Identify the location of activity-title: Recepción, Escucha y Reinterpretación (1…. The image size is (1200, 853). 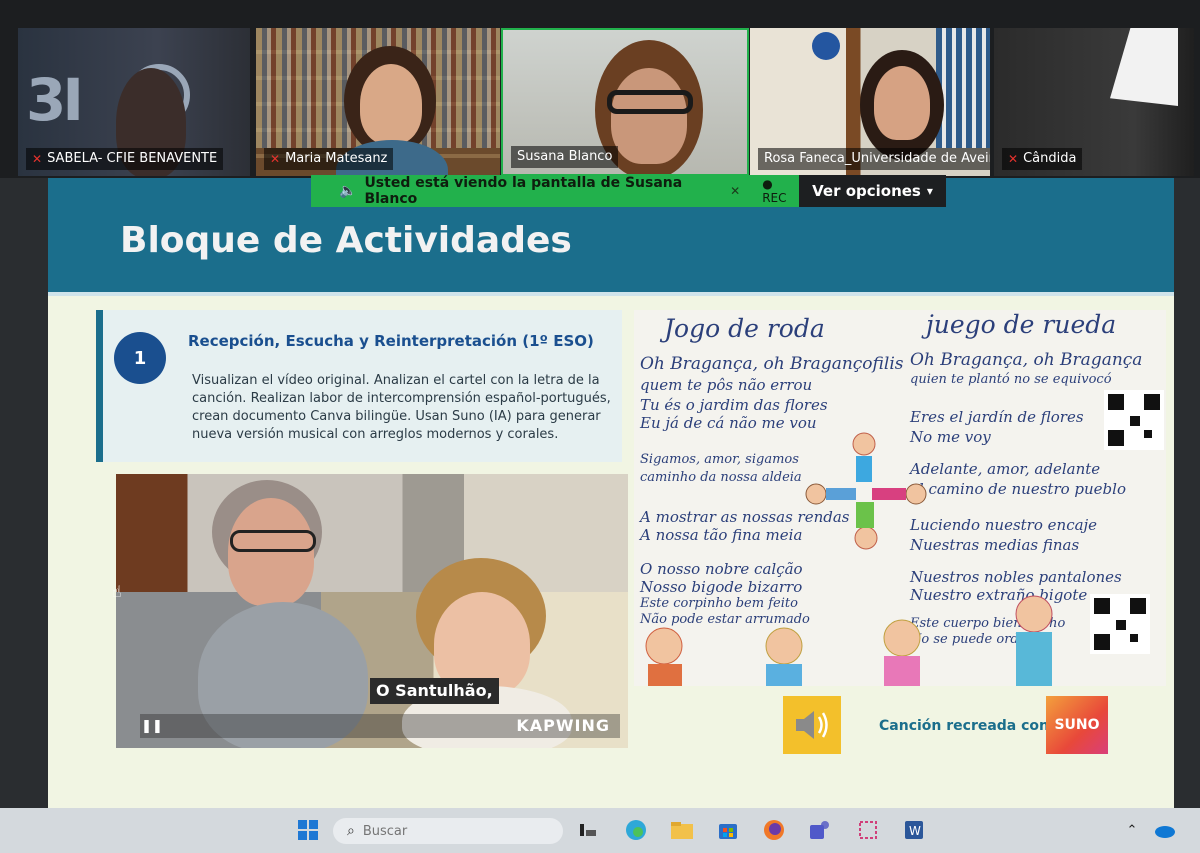
(391, 341).